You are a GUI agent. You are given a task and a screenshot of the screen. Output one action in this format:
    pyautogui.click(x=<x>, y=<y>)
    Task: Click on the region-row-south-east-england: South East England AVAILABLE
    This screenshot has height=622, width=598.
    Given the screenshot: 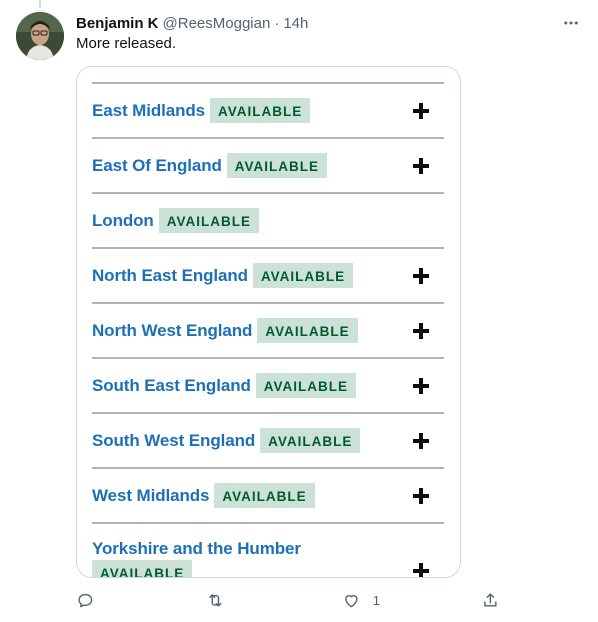 What is the action you would take?
    pyautogui.click(x=268, y=384)
    